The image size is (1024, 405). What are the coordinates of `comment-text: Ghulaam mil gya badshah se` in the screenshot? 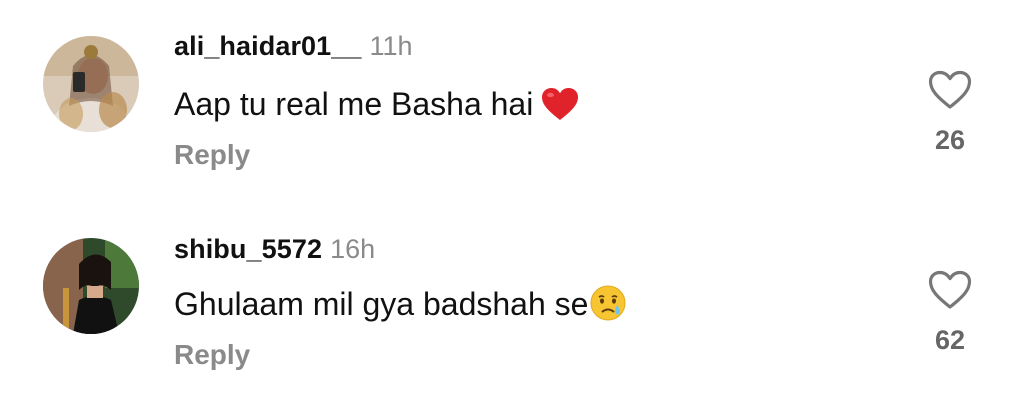 It's located at (400, 307).